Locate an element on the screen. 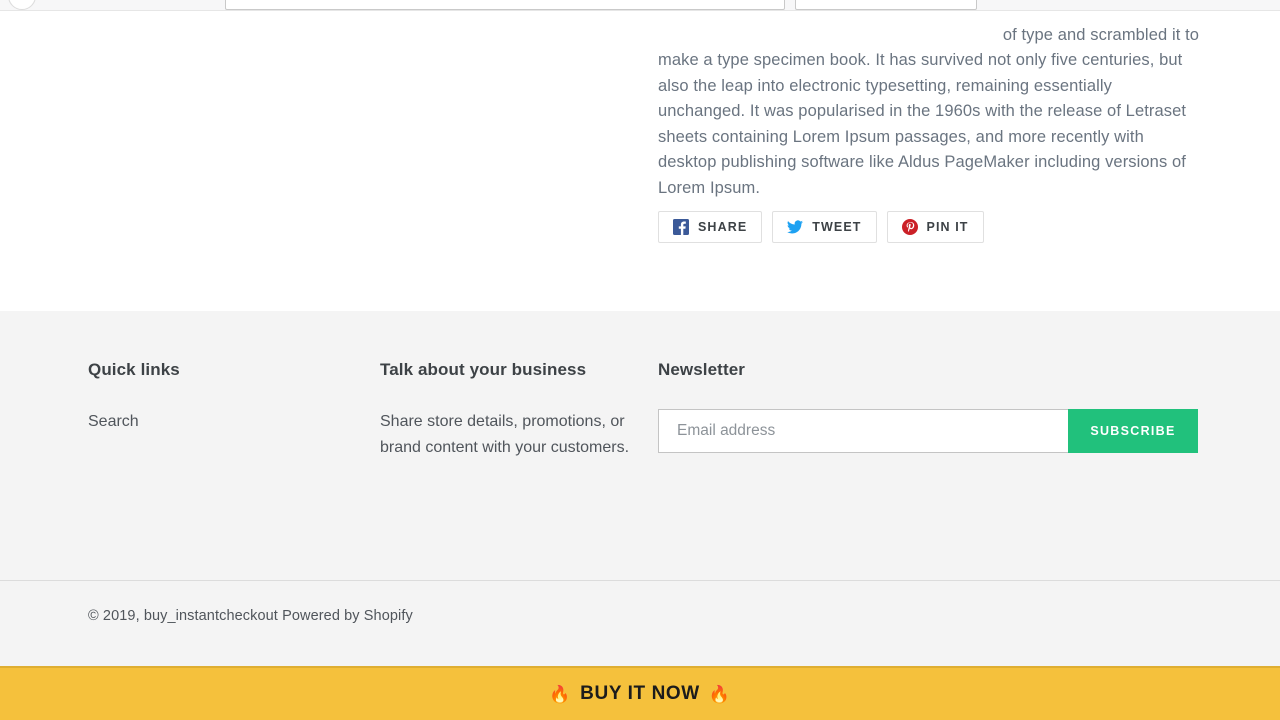  buy-it-now-label: BUY IT NOW is located at coordinates (640, 693).